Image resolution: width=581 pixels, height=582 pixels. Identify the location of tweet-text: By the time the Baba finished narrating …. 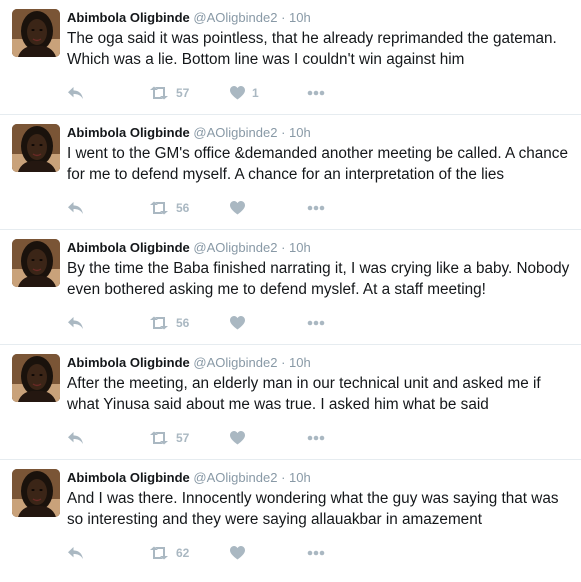
(318, 279).